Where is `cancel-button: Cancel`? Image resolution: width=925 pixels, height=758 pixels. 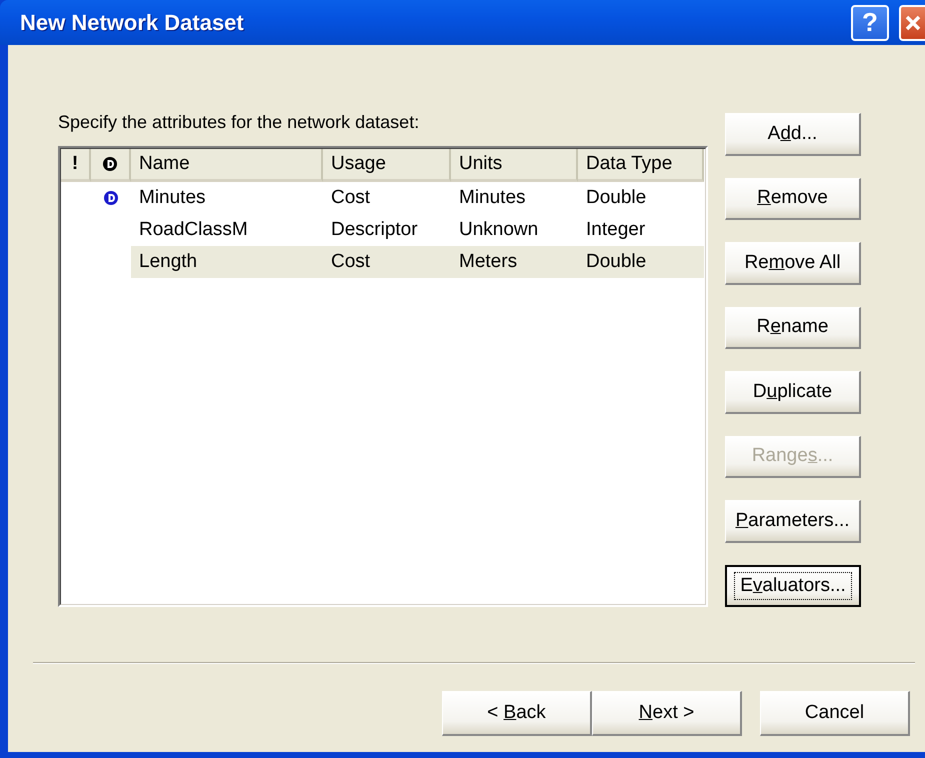 cancel-button: Cancel is located at coordinates (835, 713).